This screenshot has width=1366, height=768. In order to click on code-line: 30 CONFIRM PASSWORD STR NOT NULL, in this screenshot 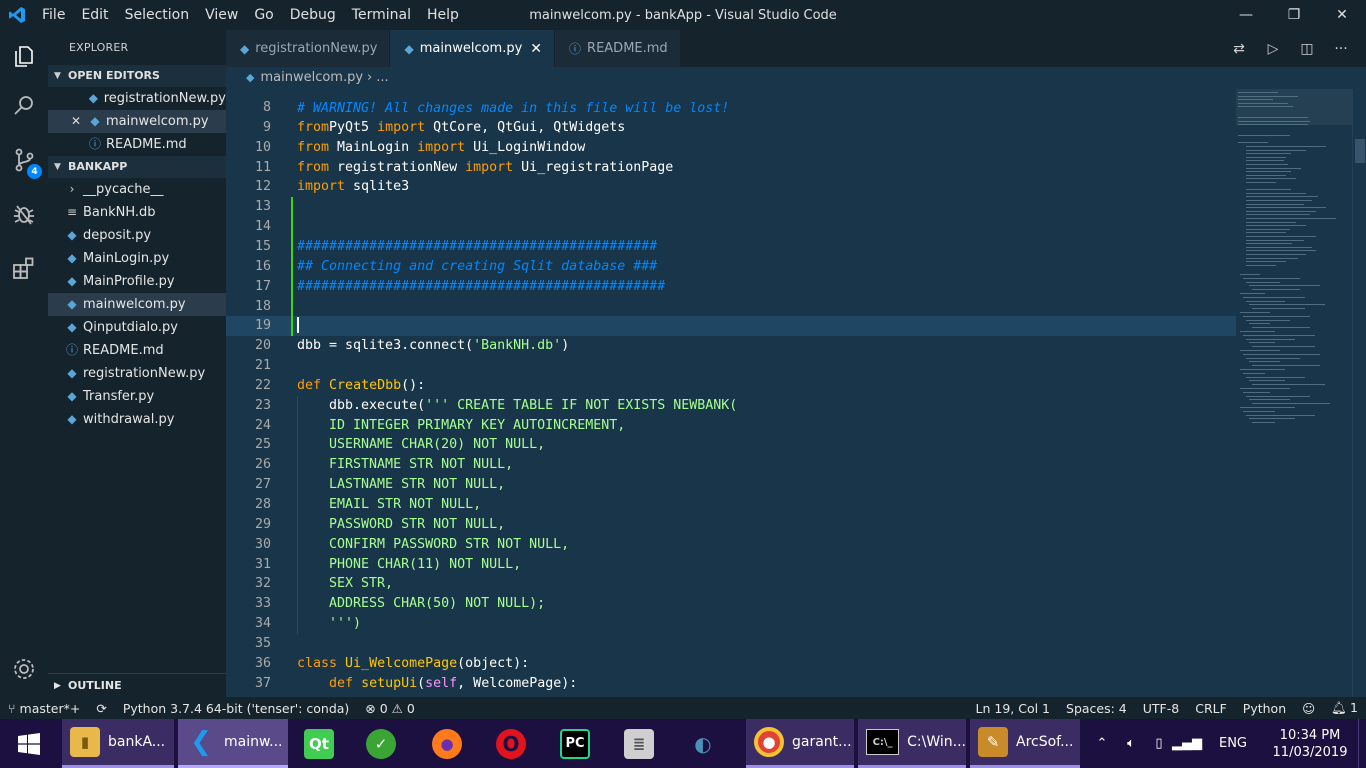, I will do `click(731, 545)`.